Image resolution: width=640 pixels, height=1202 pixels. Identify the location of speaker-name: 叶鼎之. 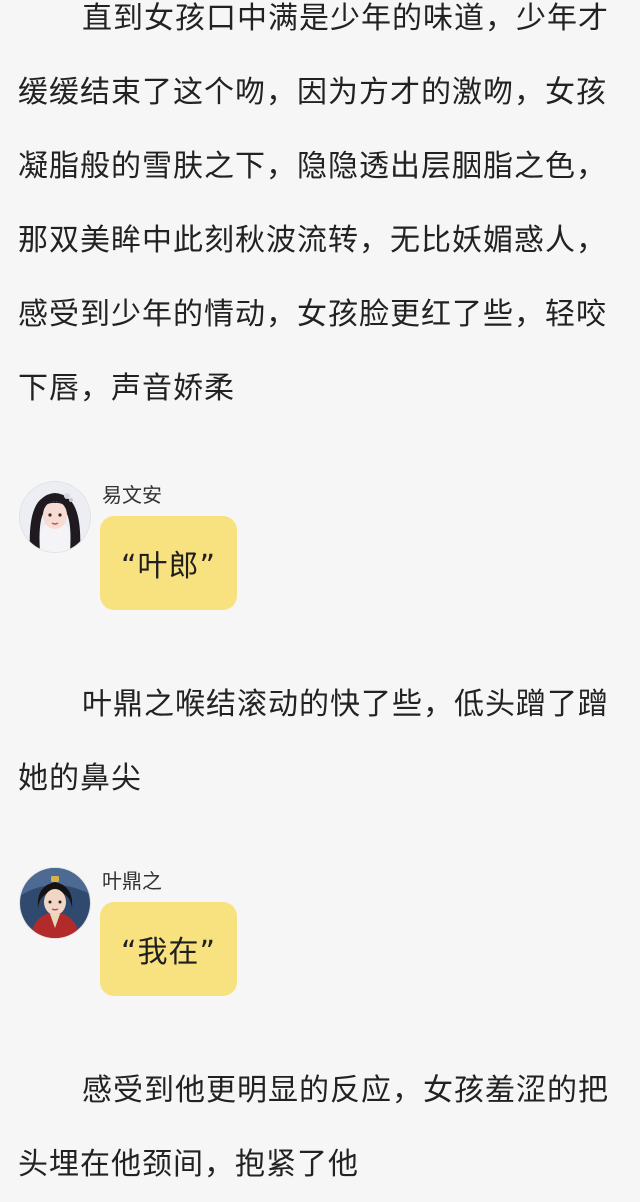
(132, 881).